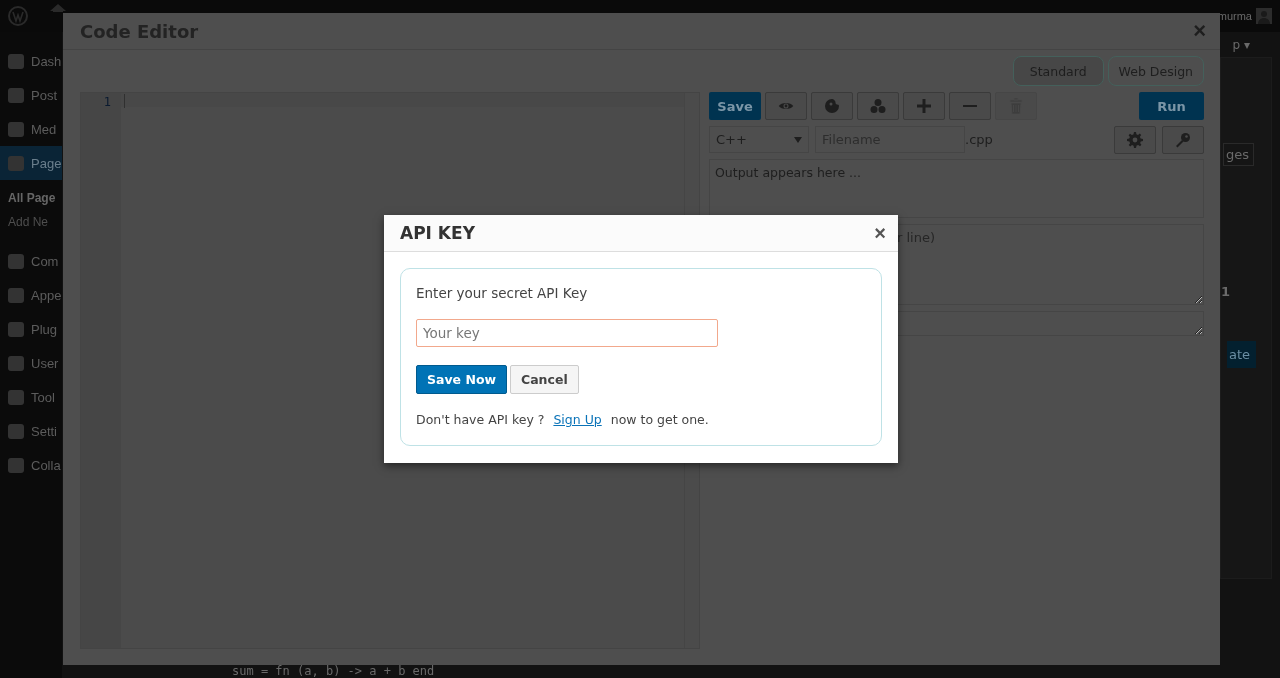  What do you see at coordinates (461, 379) in the screenshot?
I see `save-now-button: Save Now` at bounding box center [461, 379].